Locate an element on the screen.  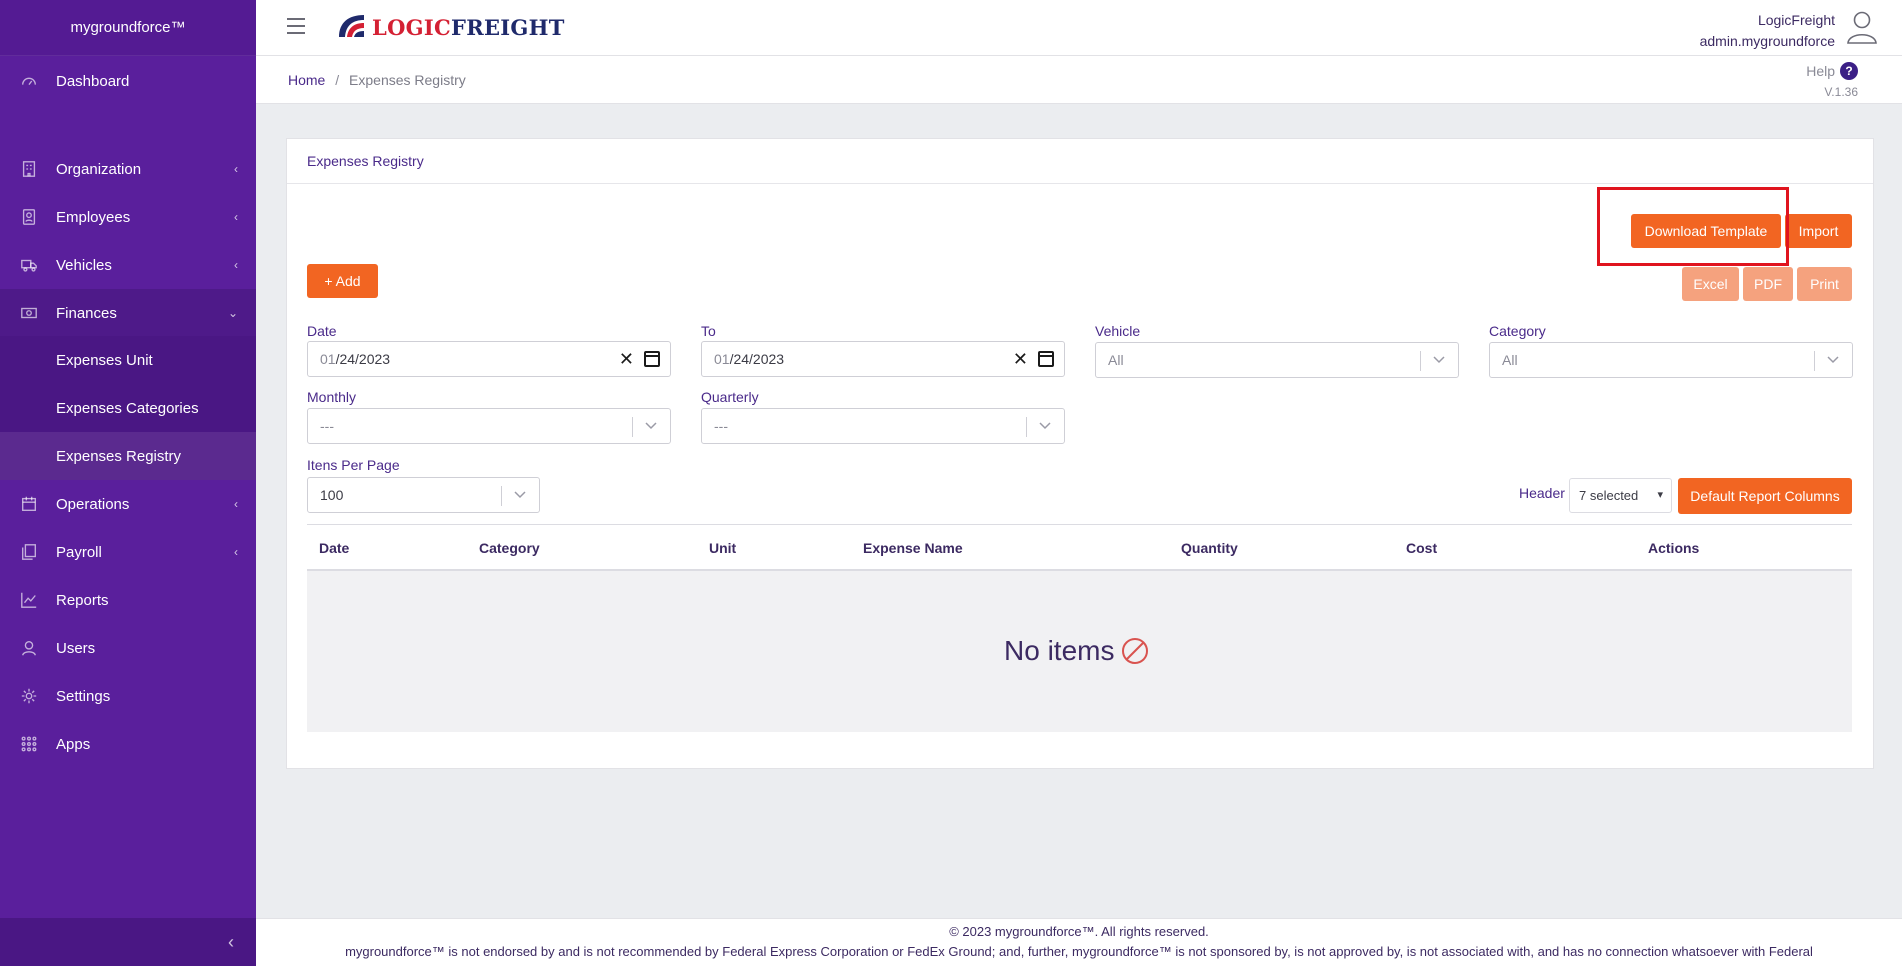
chevron-down-icon: ▾ is located at coordinates (1660, 495).